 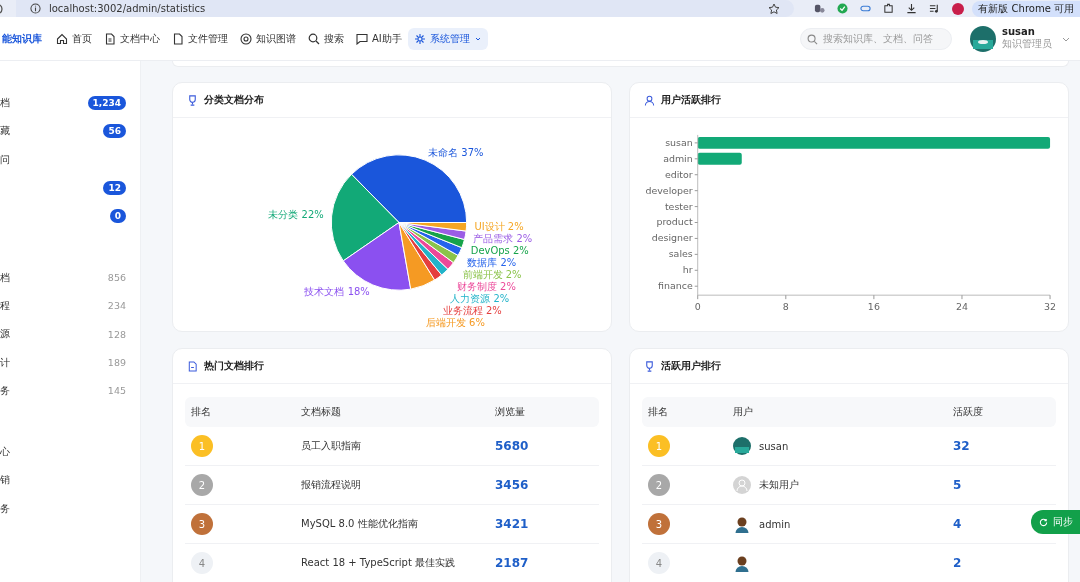 I want to click on slice-label: 数据库 2%, so click(x=492, y=263).